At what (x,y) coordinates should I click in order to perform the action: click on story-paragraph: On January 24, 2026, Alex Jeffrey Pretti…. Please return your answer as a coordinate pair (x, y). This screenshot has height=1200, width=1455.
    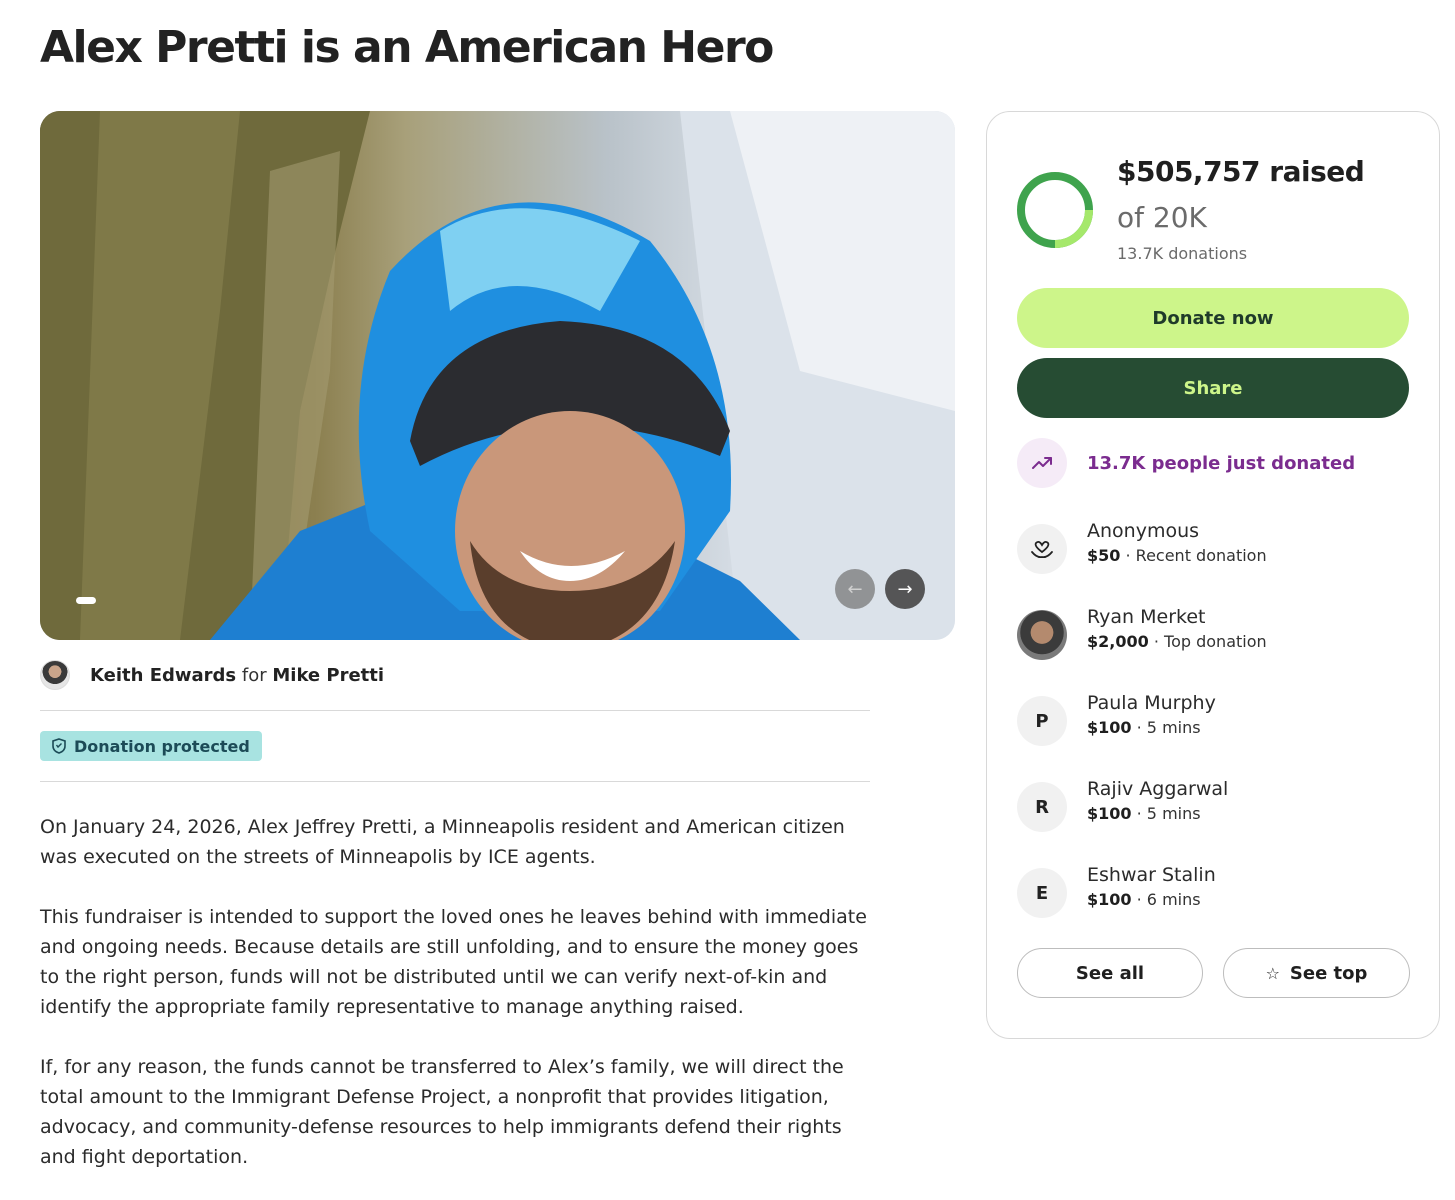
    Looking at the image, I should click on (442, 842).